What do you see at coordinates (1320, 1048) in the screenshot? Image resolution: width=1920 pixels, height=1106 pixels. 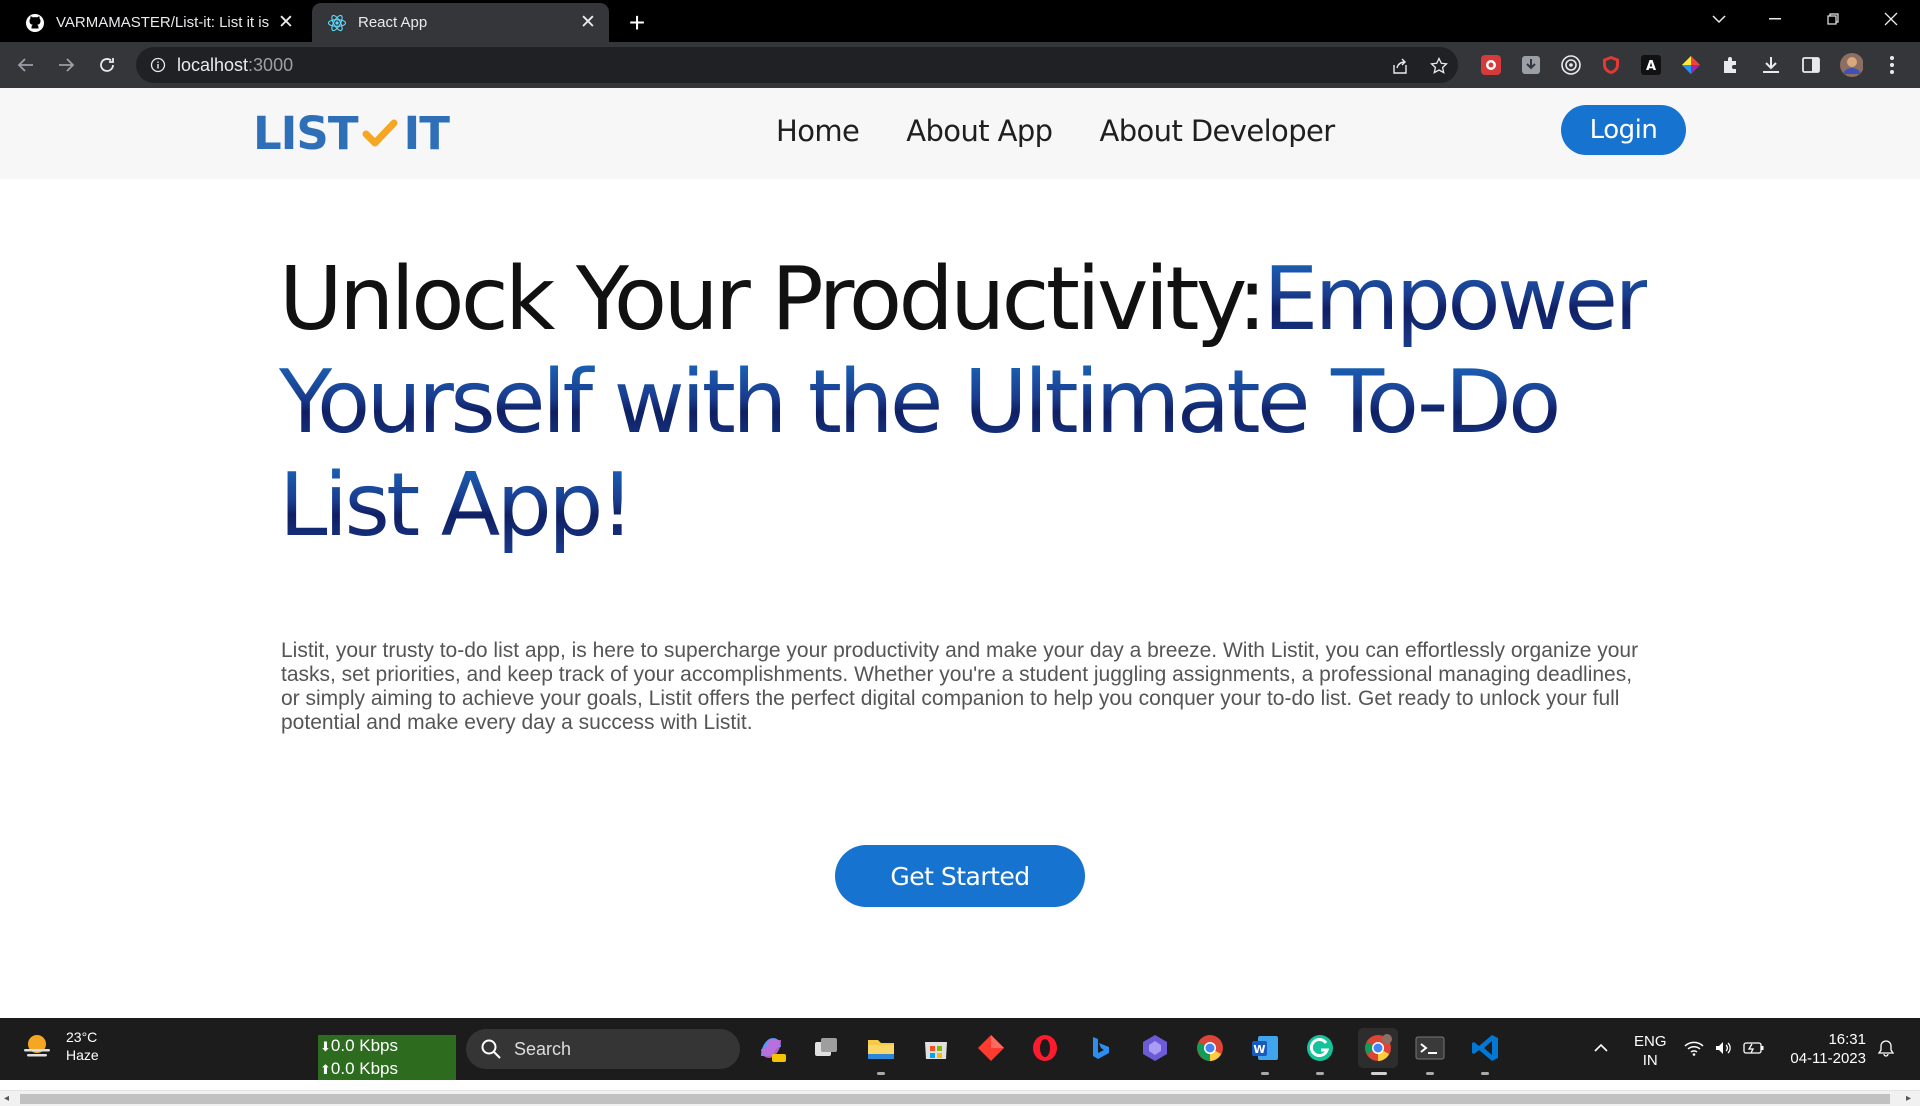 I see `grammarly-icon` at bounding box center [1320, 1048].